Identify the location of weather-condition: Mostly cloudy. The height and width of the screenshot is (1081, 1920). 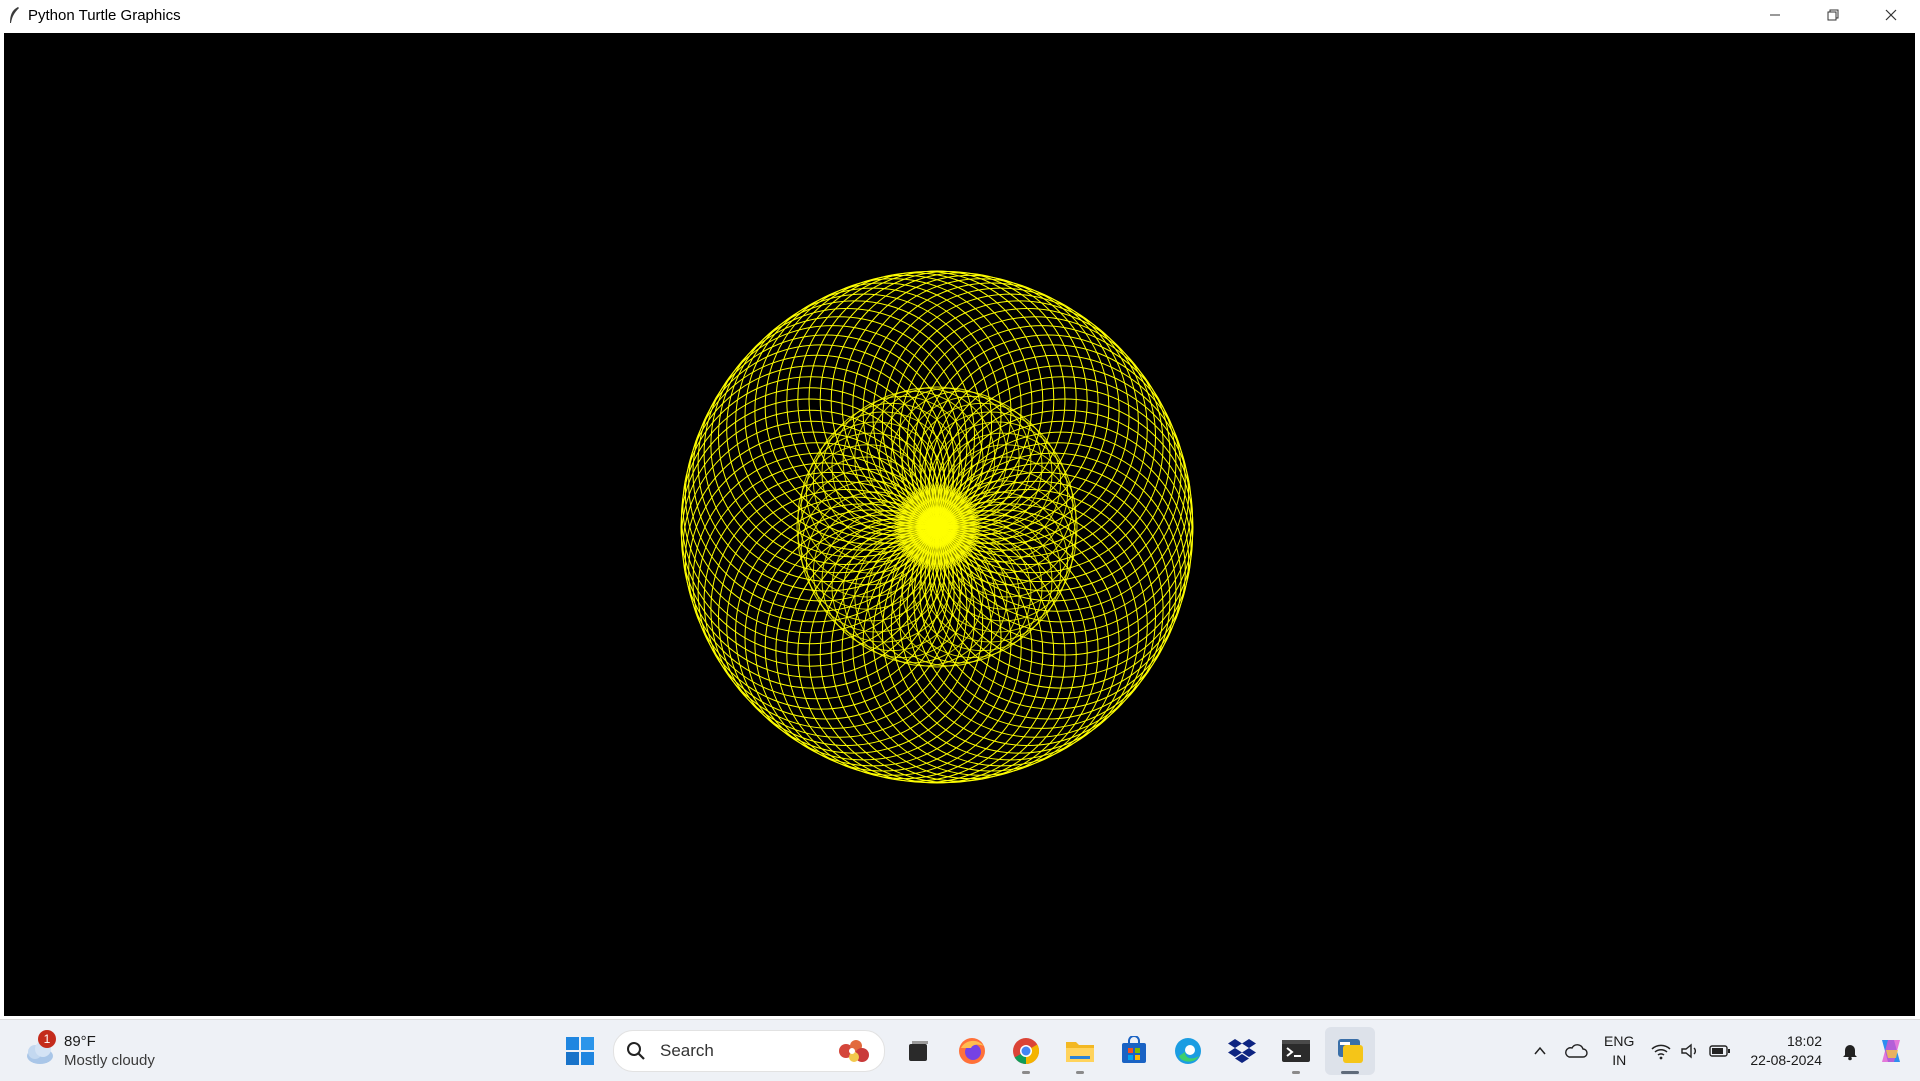
(109, 1060).